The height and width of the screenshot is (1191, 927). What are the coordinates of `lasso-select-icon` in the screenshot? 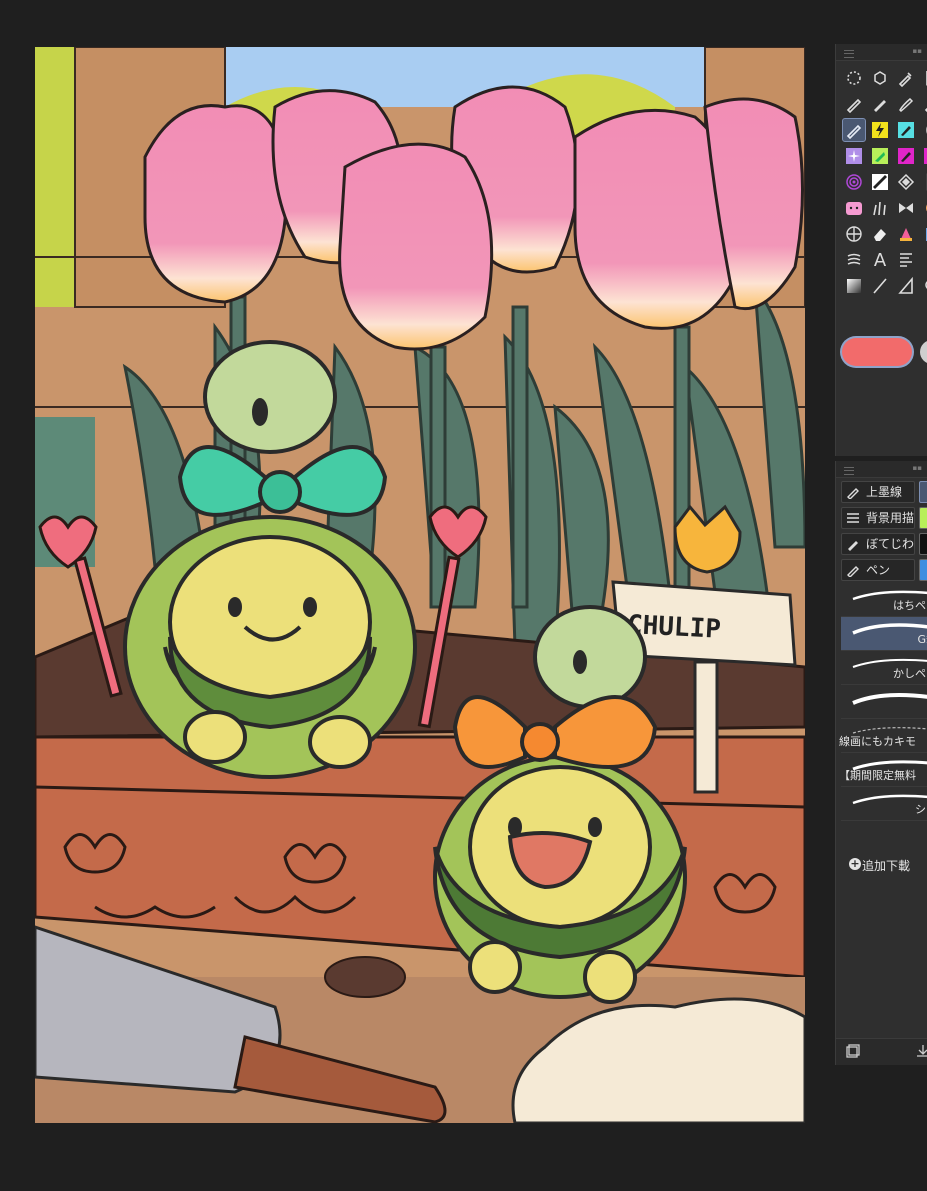 It's located at (854, 78).